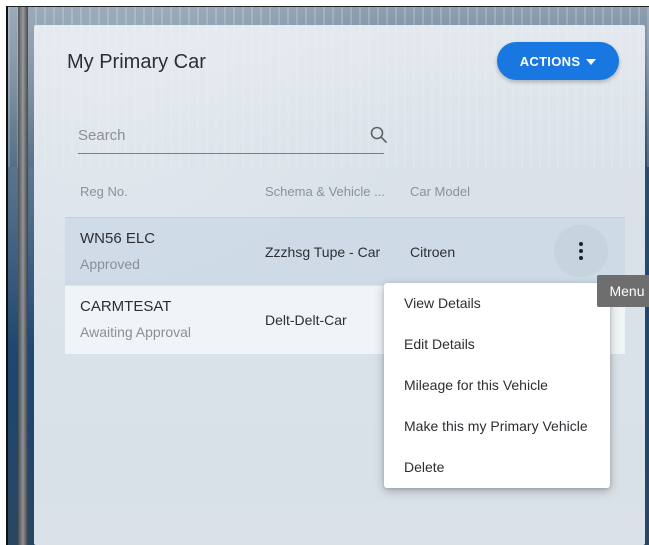 The image size is (649, 545). I want to click on row-menu-button, so click(581, 251).